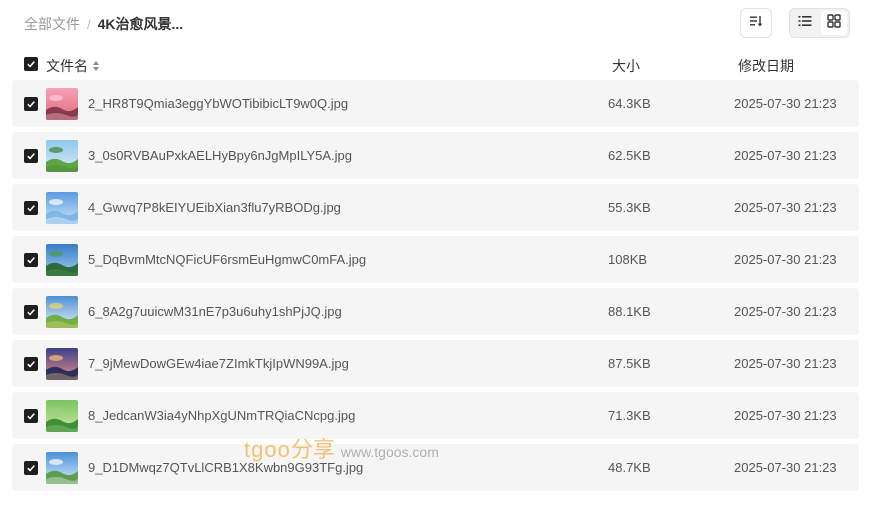  What do you see at coordinates (629, 207) in the screenshot?
I see `file-size: 55.3KB` at bounding box center [629, 207].